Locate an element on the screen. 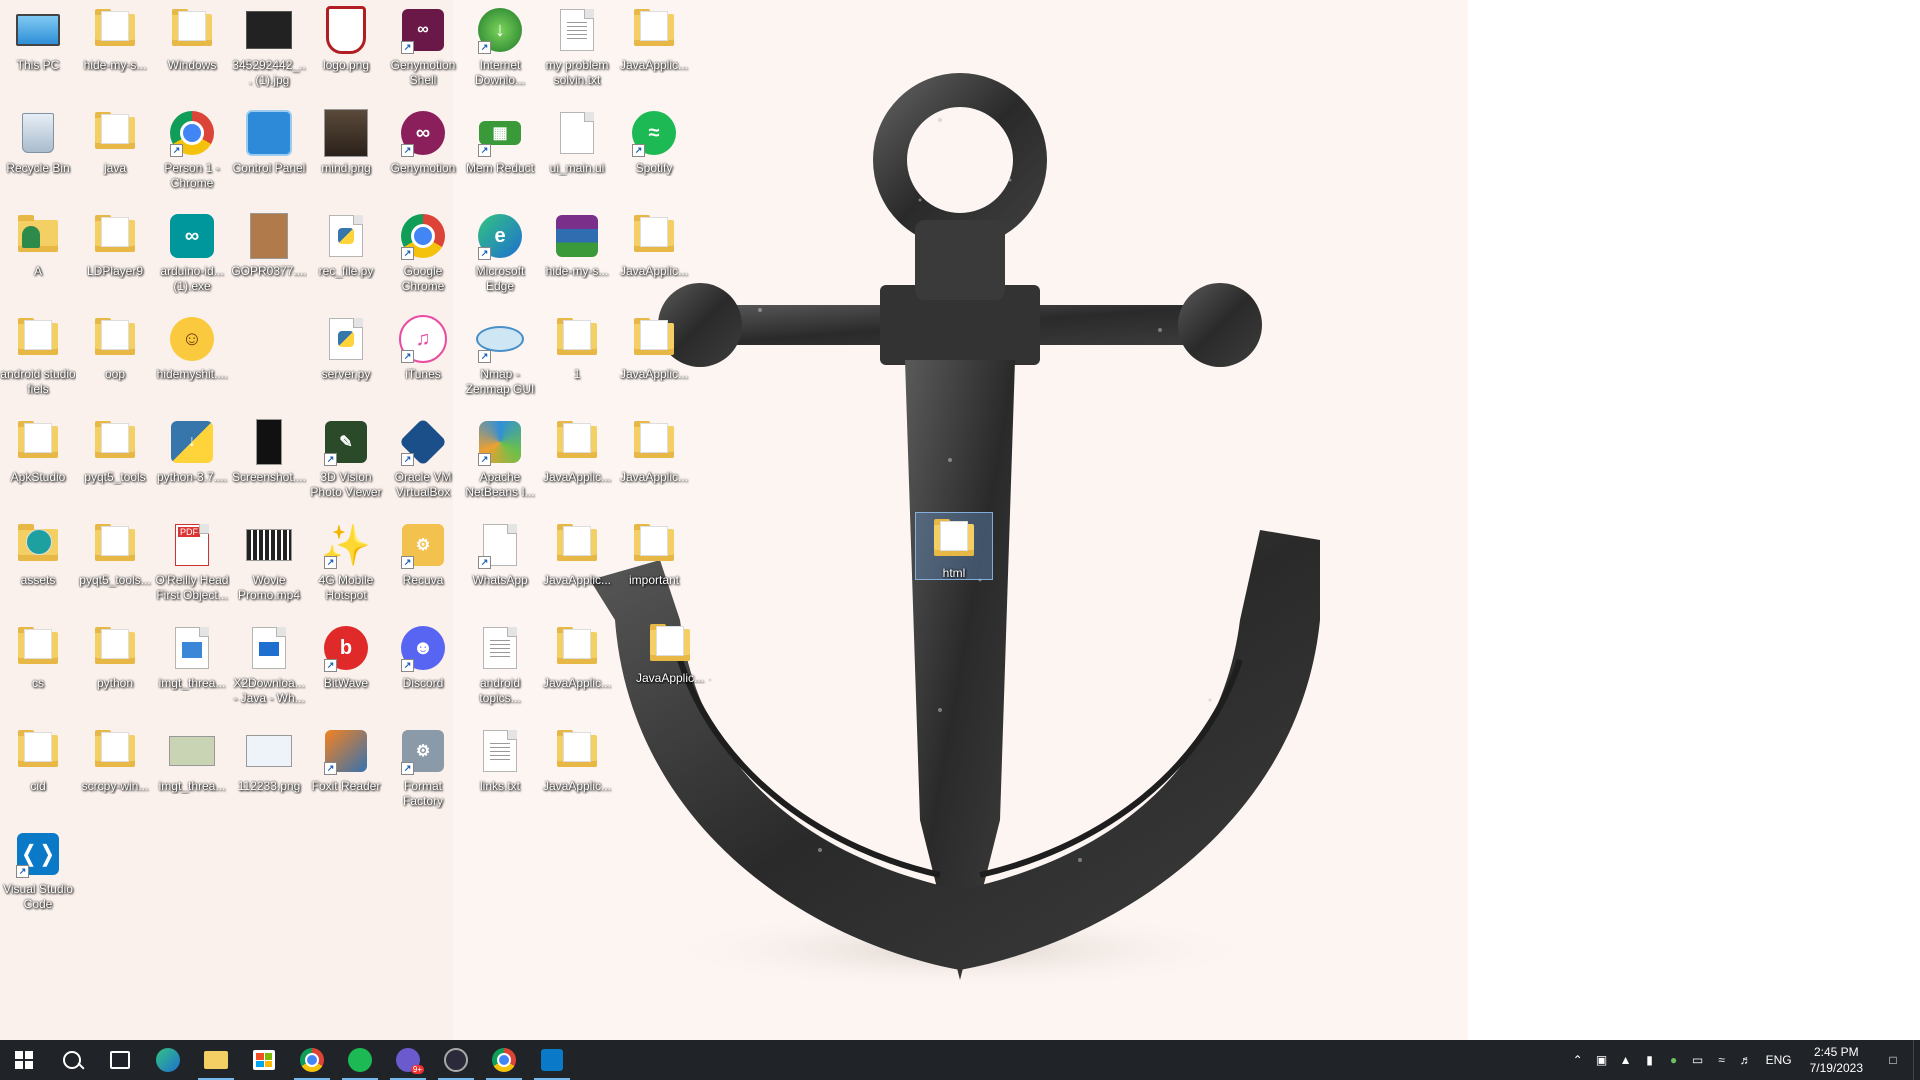  desktop-icon-label: Recycle Bin is located at coordinates (38, 168).